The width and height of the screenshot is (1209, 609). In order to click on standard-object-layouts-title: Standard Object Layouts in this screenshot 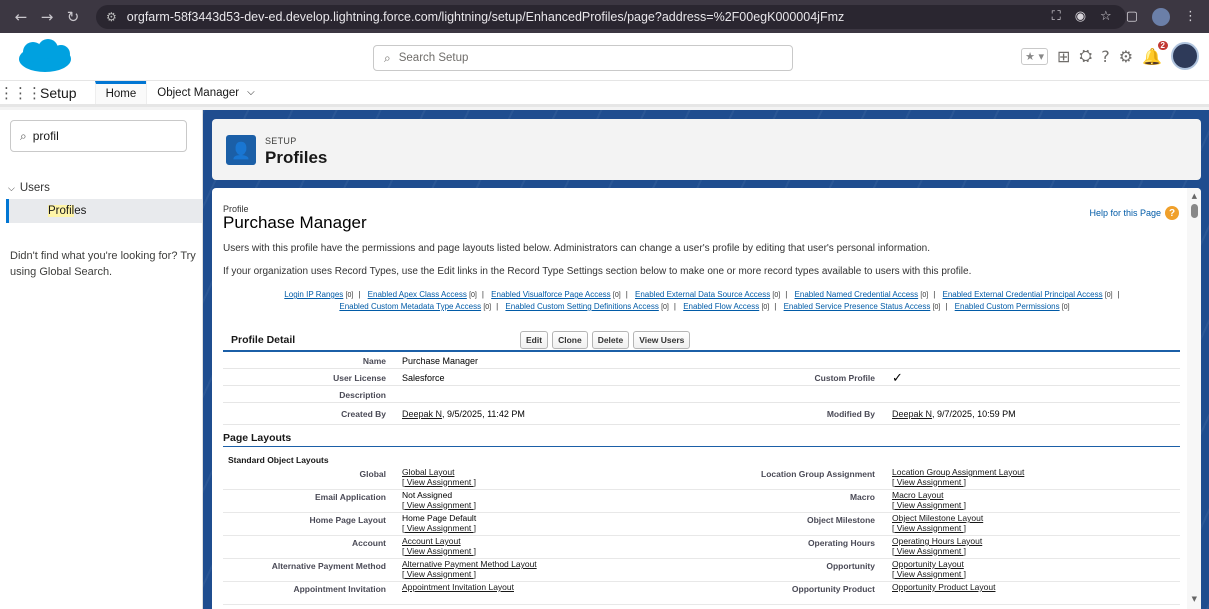, I will do `click(278, 460)`.